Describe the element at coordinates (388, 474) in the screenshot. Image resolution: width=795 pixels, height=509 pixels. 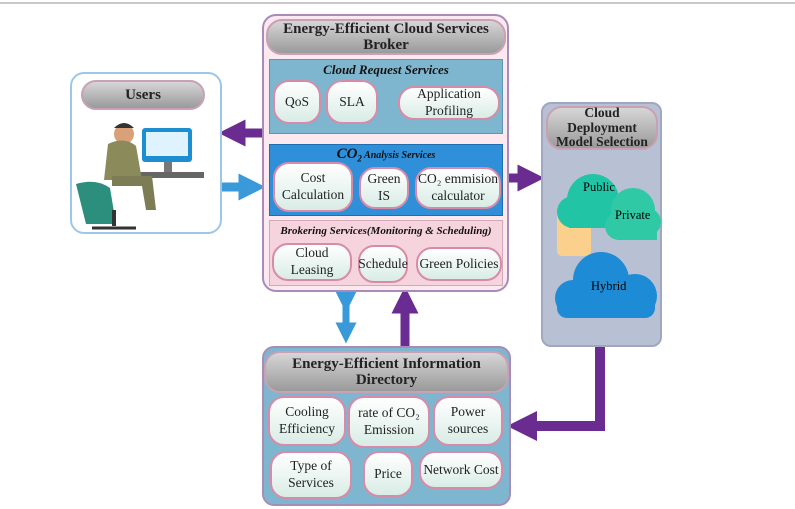
I see `price-chip: Price` at that location.